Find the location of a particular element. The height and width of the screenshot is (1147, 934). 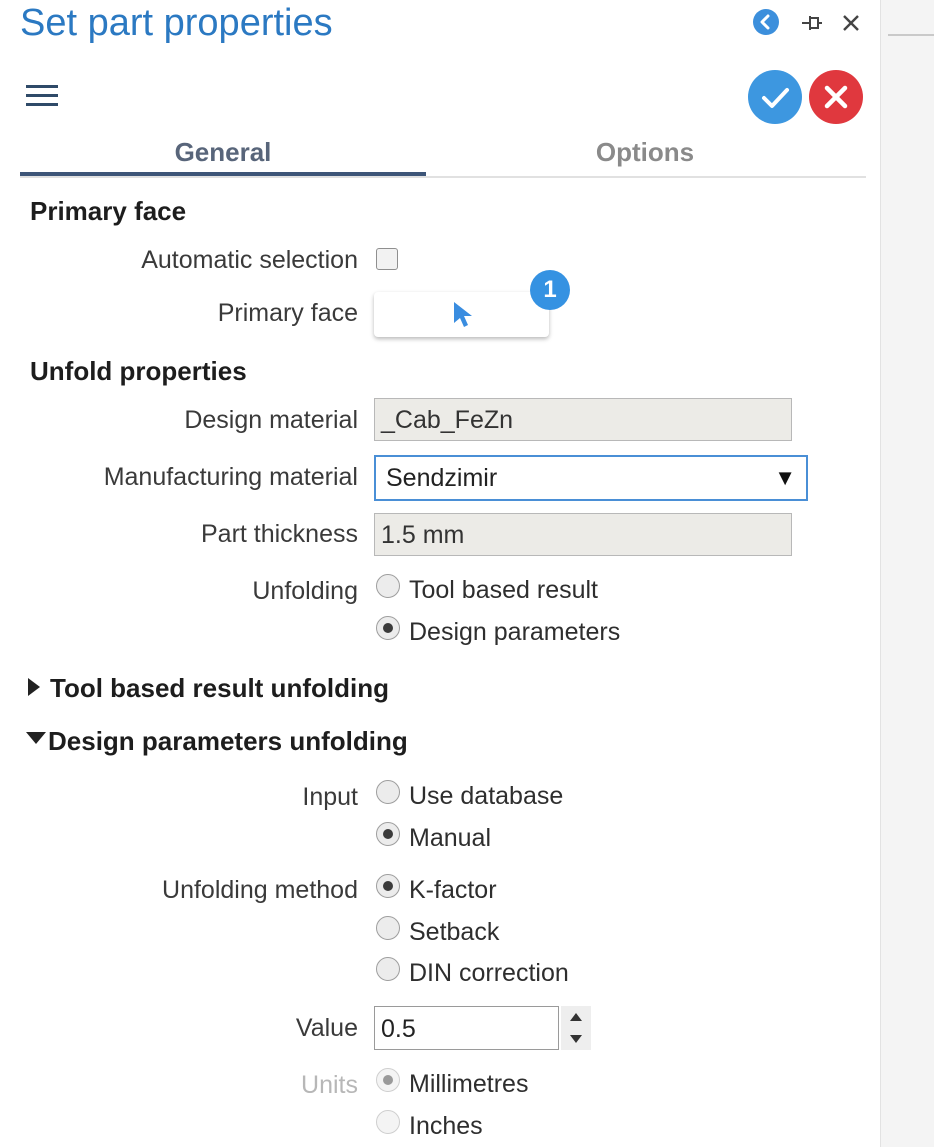

automatic-selection-checkbox is located at coordinates (387, 259).